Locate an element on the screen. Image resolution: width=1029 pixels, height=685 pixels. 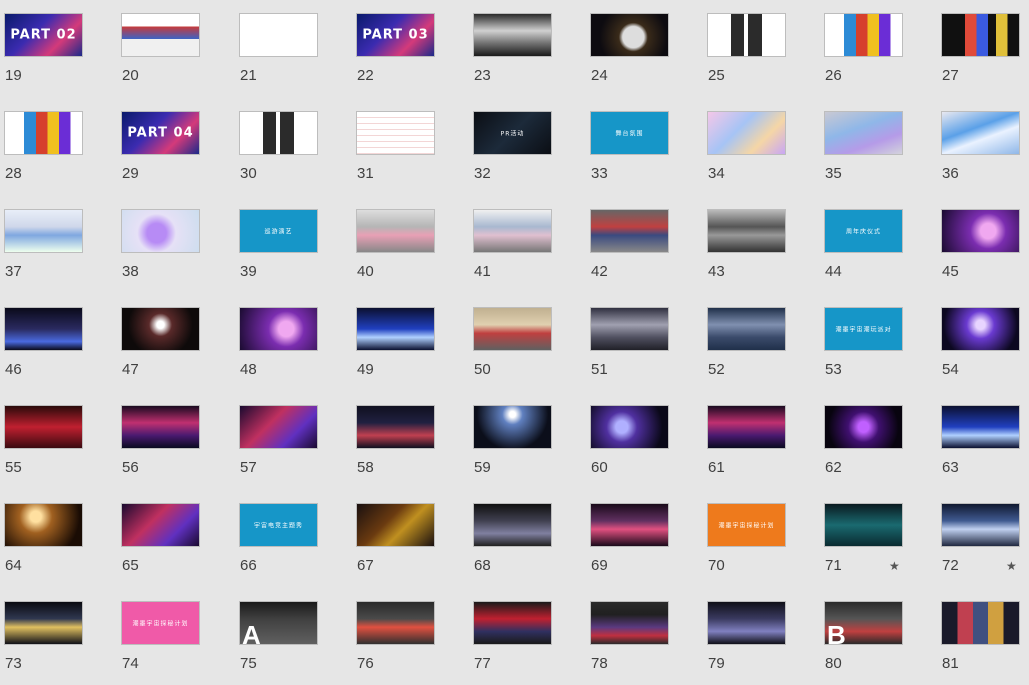
slide-item: 68 is located at coordinates (519, 535).